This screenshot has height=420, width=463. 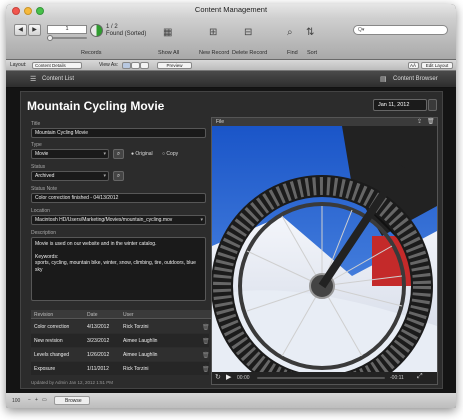 What do you see at coordinates (67, 29) in the screenshot?
I see `record-number-field: 1` at bounding box center [67, 29].